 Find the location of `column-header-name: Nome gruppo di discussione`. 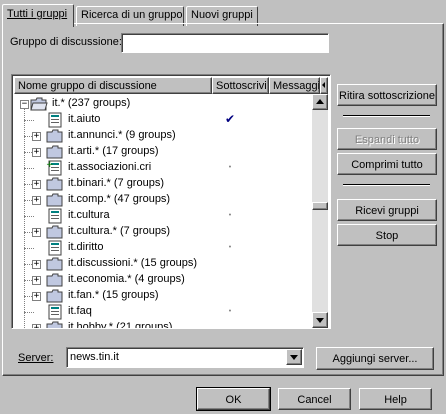

column-header-name: Nome gruppo di discussione is located at coordinates (113, 85).